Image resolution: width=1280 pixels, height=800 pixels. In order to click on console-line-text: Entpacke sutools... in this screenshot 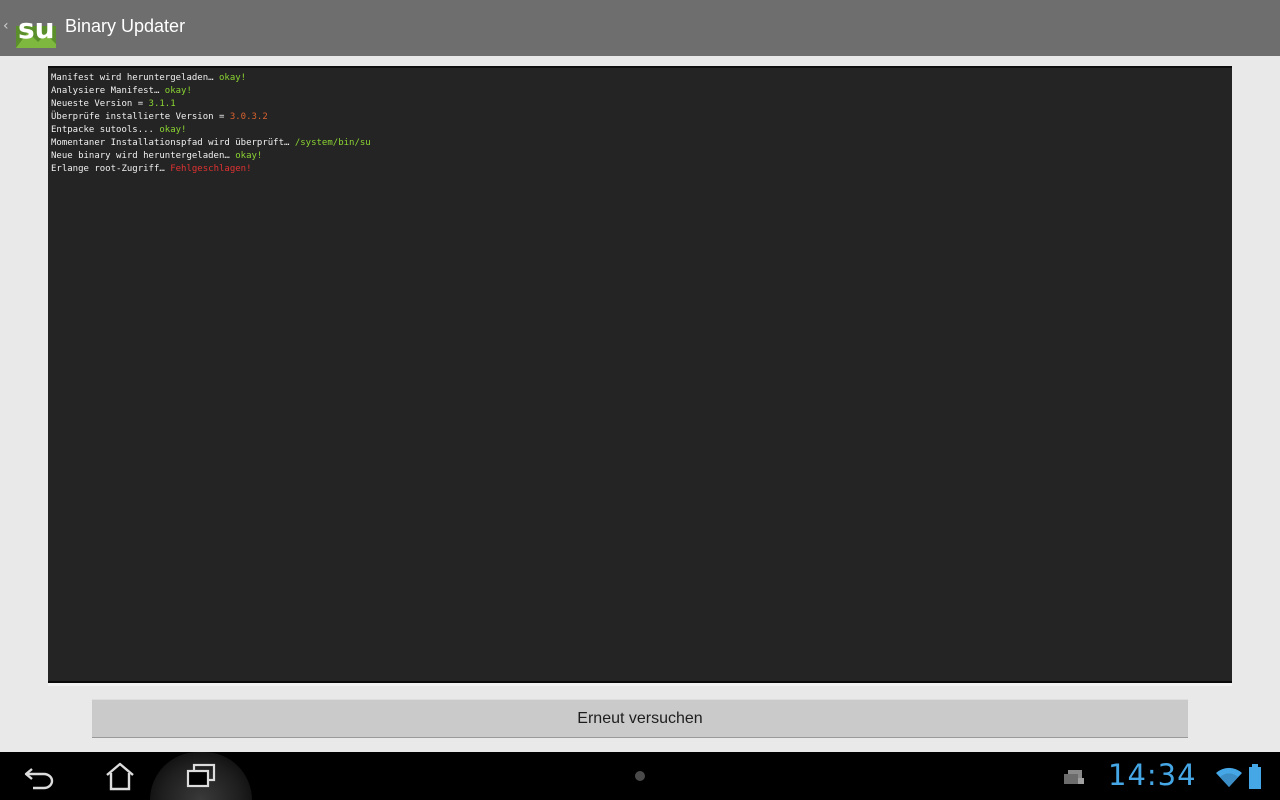, I will do `click(105, 130)`.